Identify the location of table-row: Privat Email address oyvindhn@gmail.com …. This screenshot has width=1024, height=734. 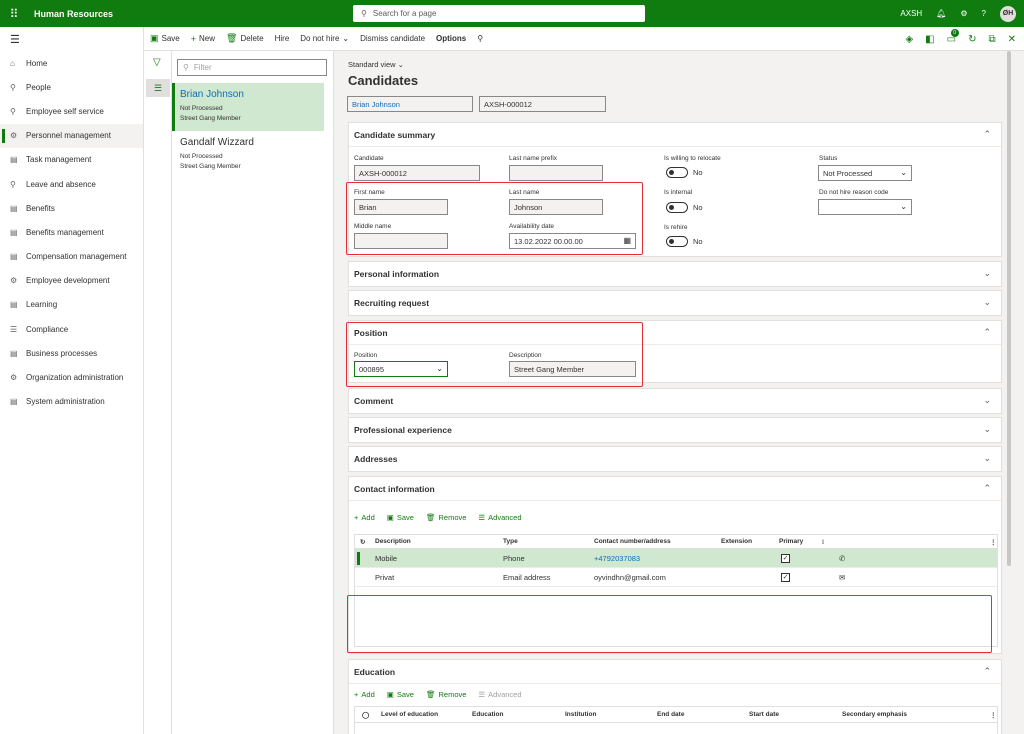
(676, 577).